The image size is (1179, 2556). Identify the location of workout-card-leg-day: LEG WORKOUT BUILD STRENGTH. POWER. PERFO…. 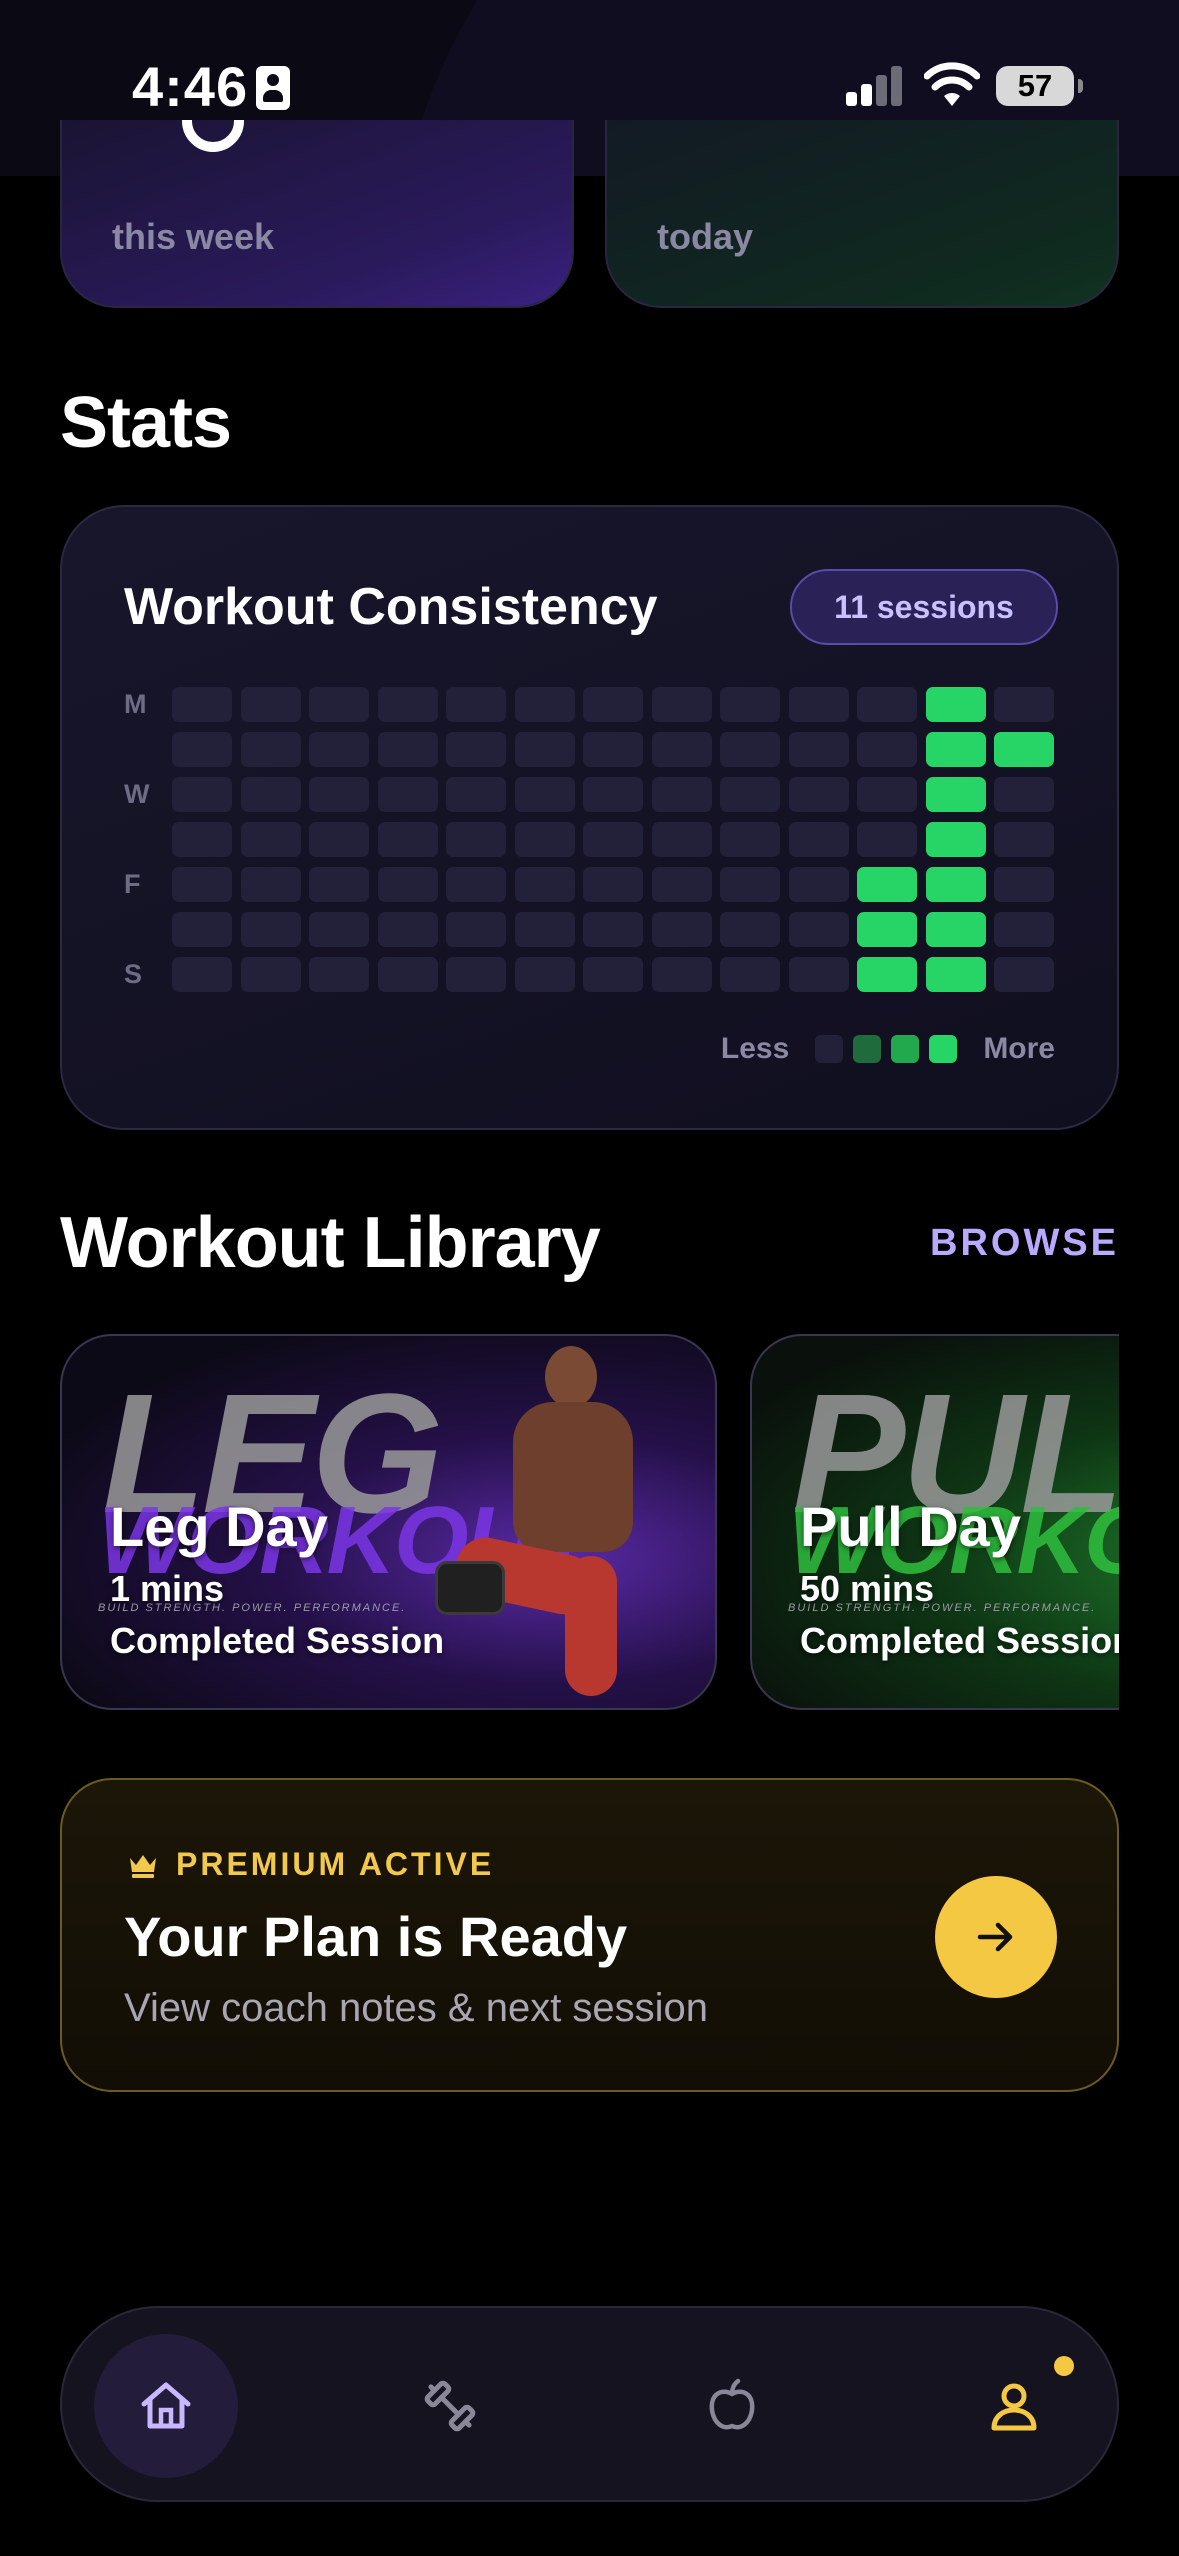
(388, 1522).